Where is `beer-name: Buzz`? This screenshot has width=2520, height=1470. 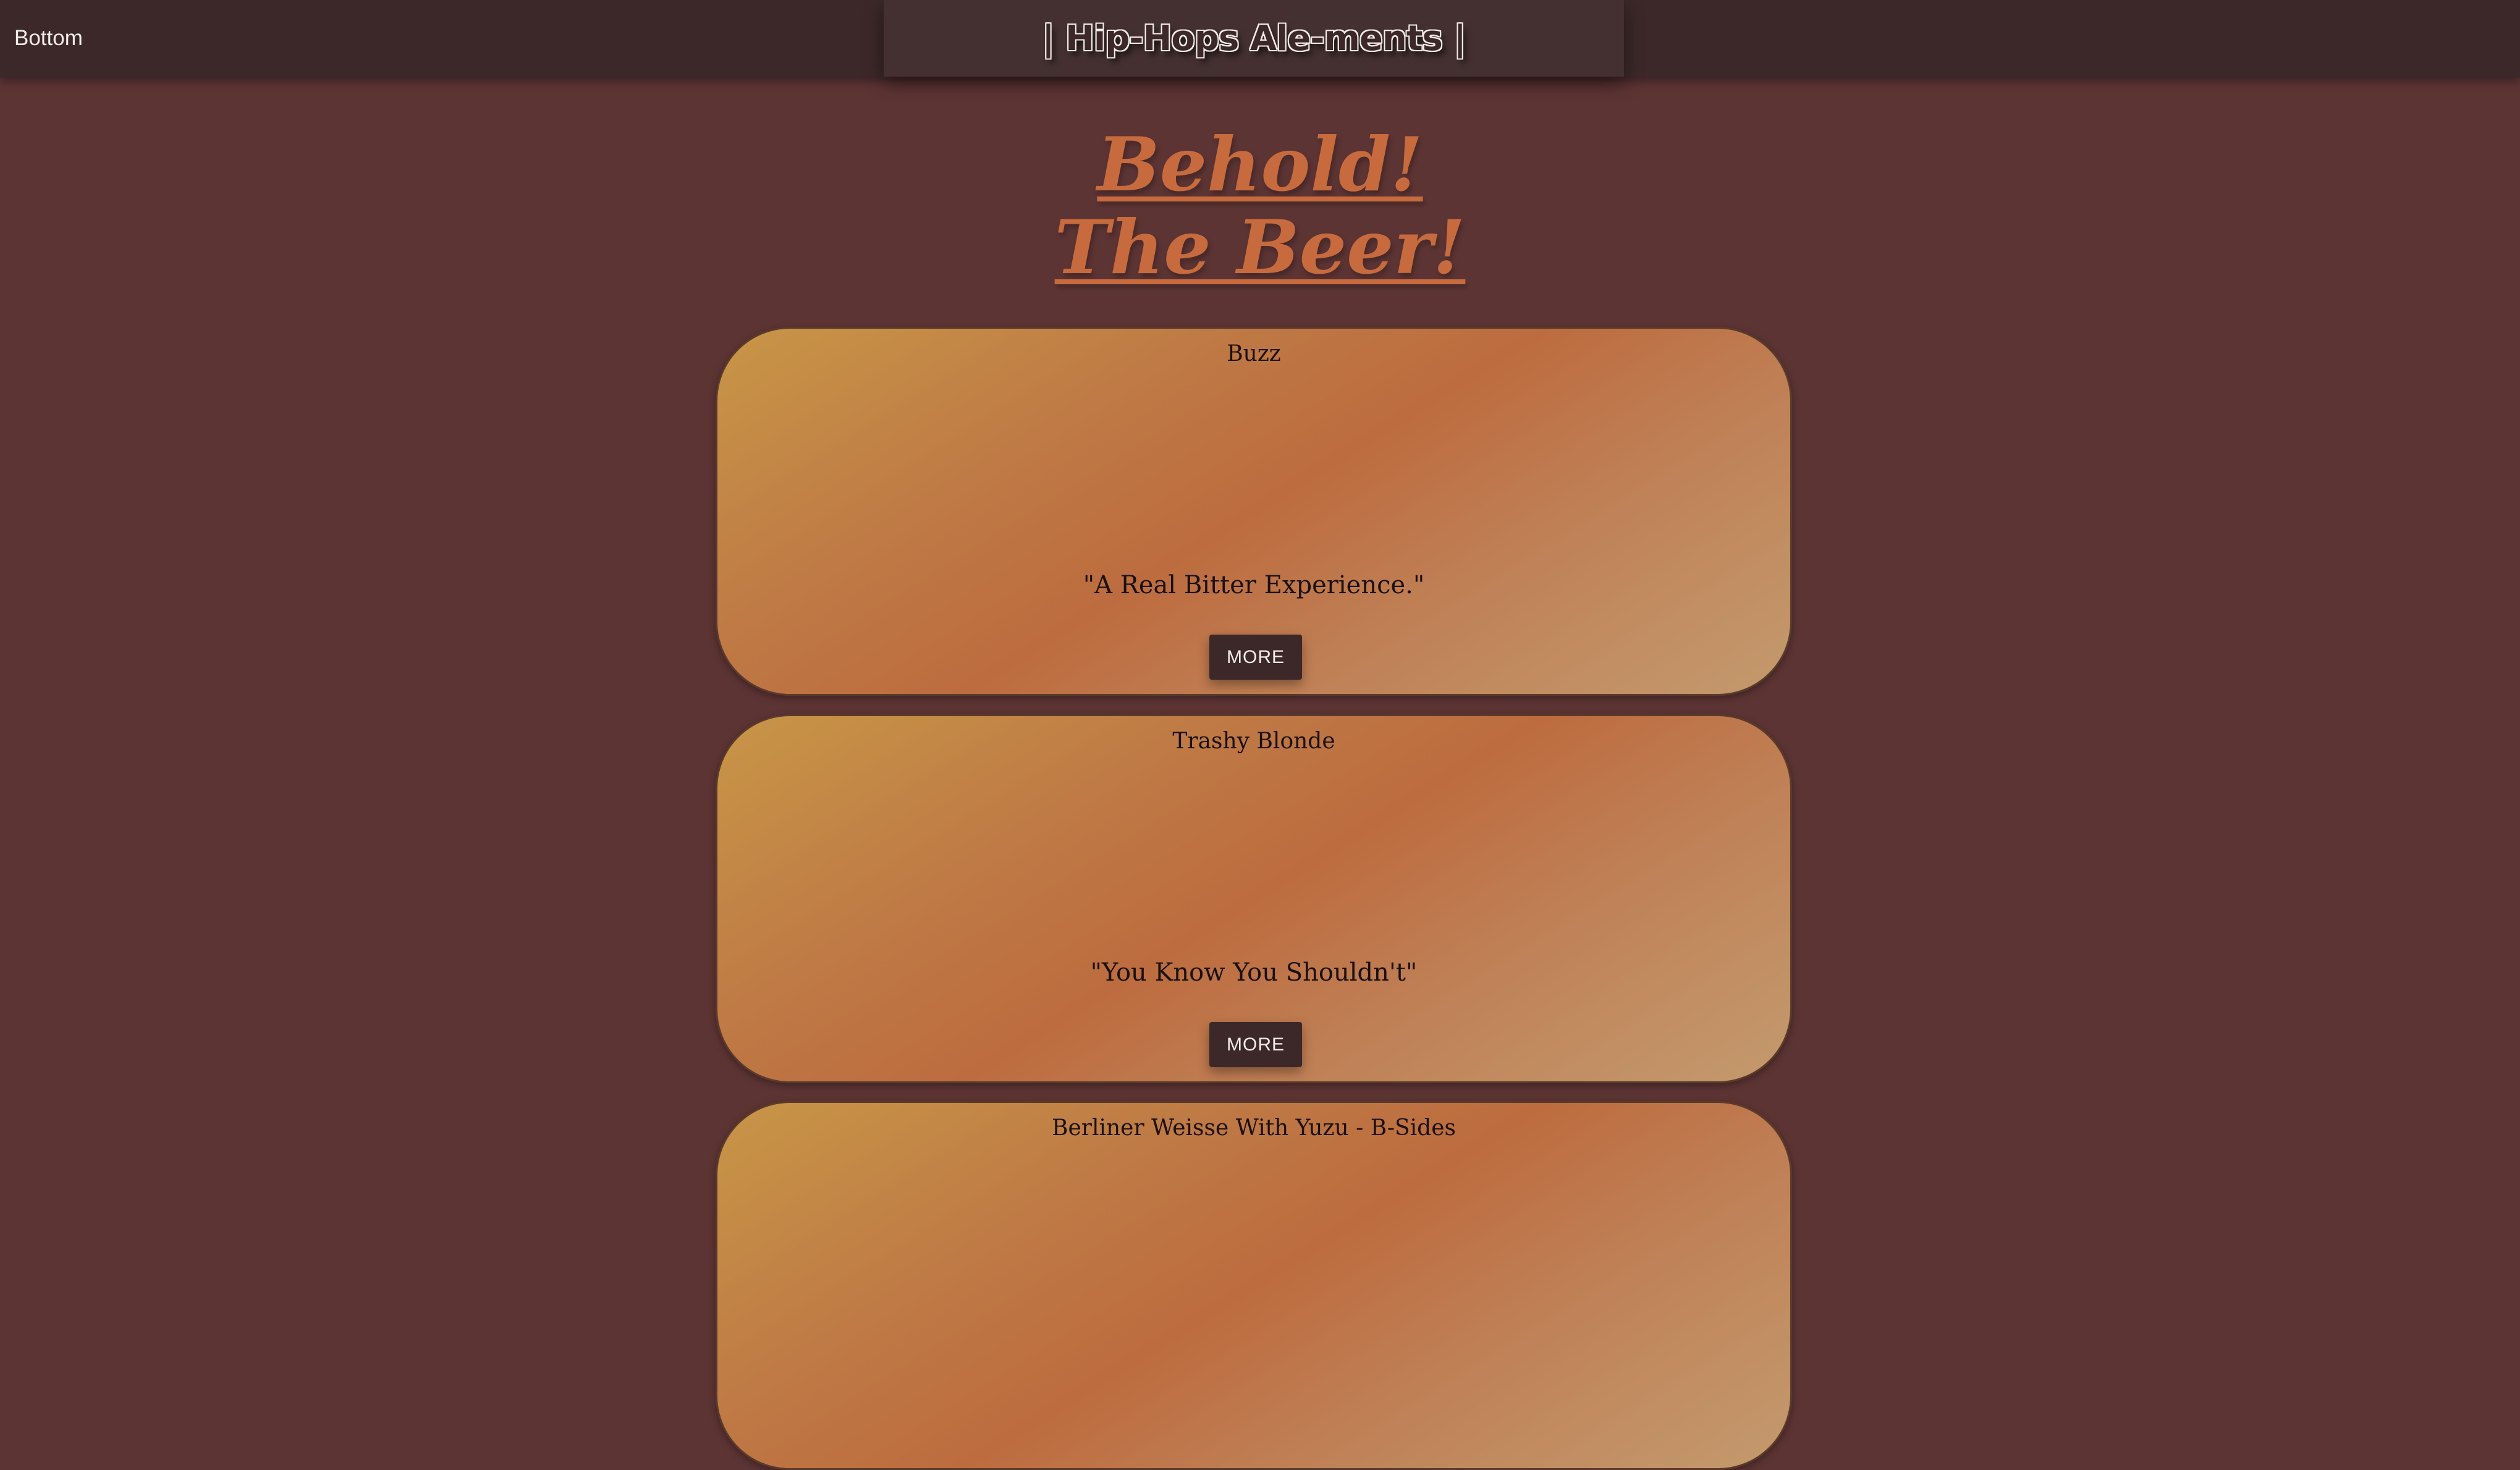 beer-name: Buzz is located at coordinates (1254, 353).